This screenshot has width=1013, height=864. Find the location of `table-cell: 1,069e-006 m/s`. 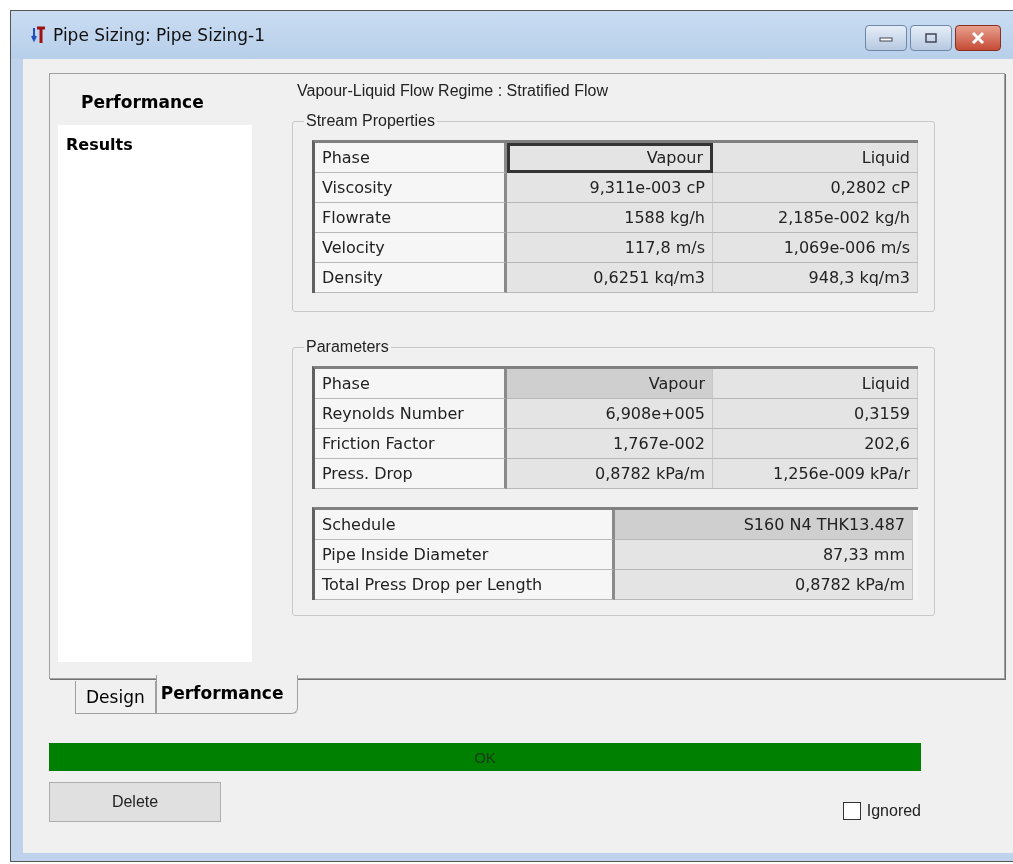

table-cell: 1,069e-006 m/s is located at coordinates (815, 248).